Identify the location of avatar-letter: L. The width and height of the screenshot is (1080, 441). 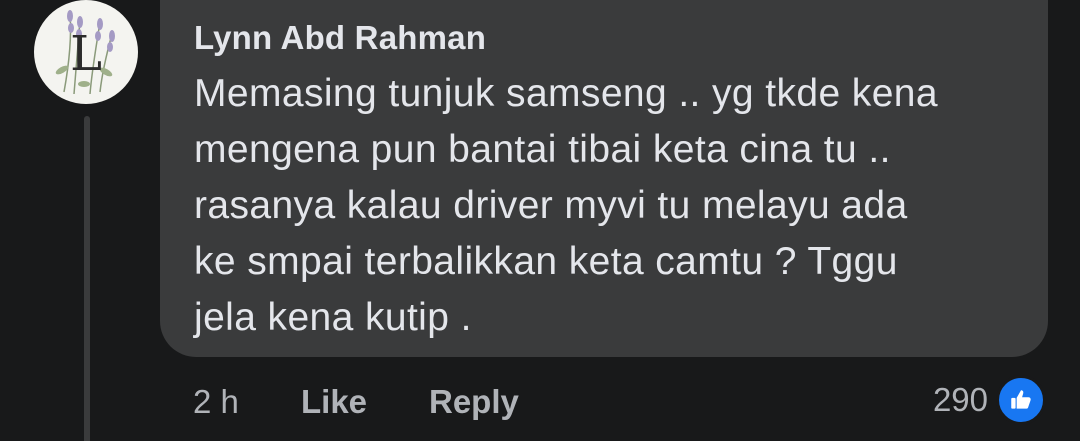
(86, 54).